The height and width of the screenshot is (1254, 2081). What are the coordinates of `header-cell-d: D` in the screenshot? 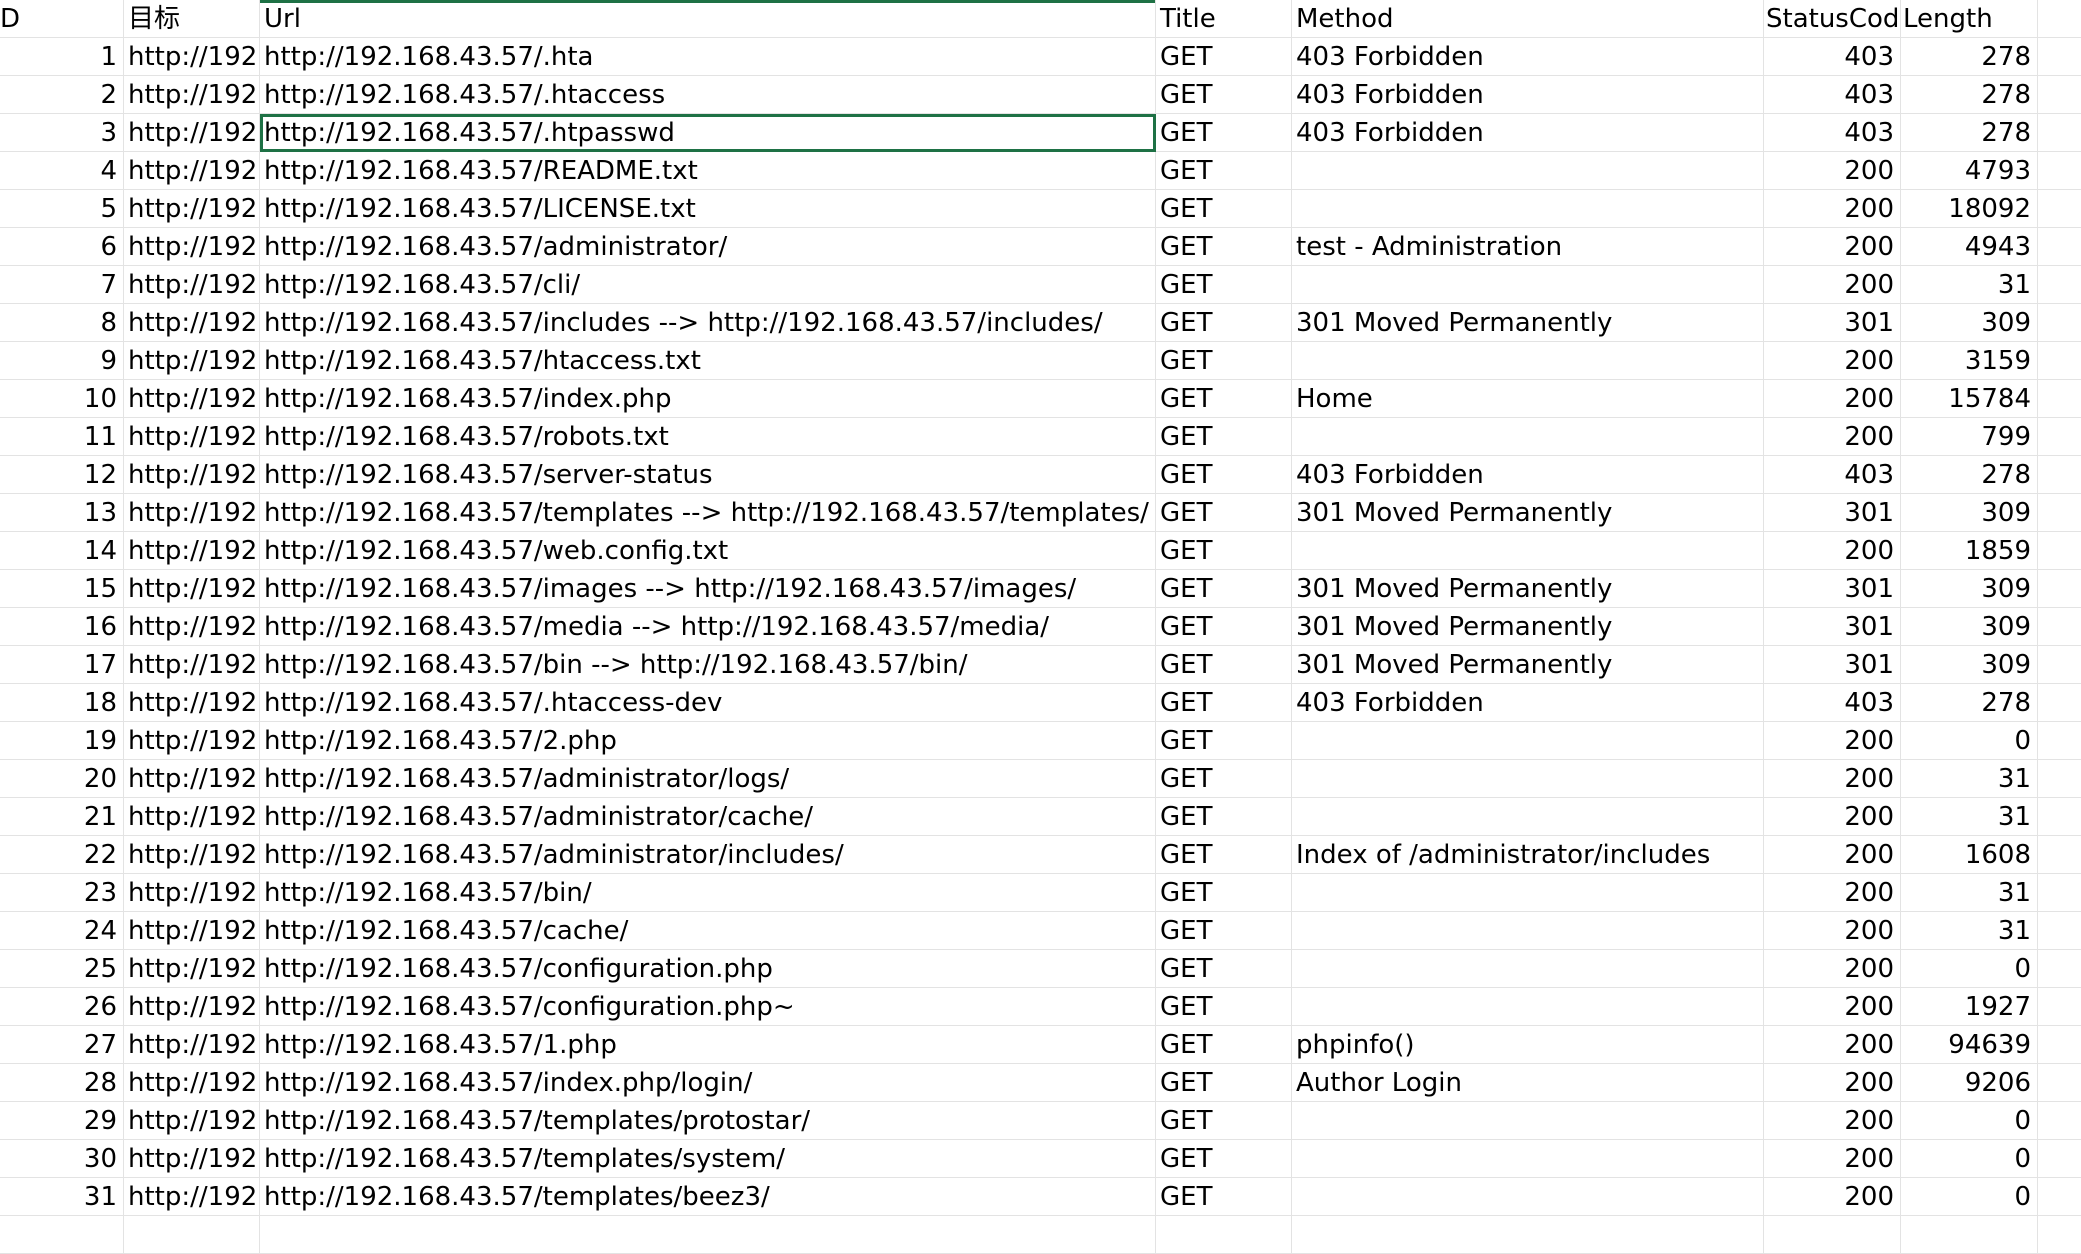 It's located at (62, 19).